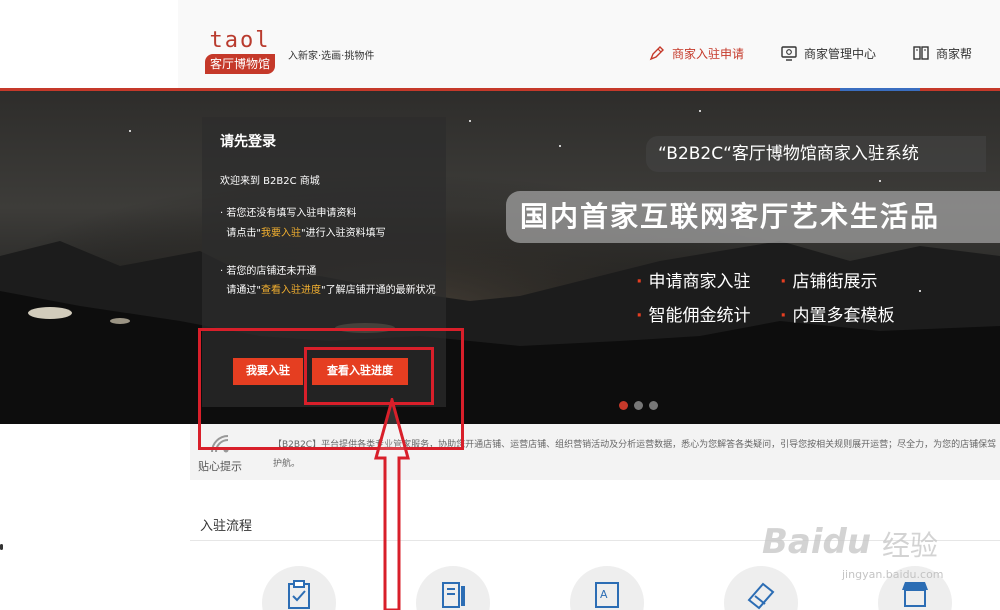 This screenshot has height=610, width=1000. Describe the element at coordinates (268, 271) in the screenshot. I see `login-tip-progress-line1: · 若您的店铺还未开通` at that location.